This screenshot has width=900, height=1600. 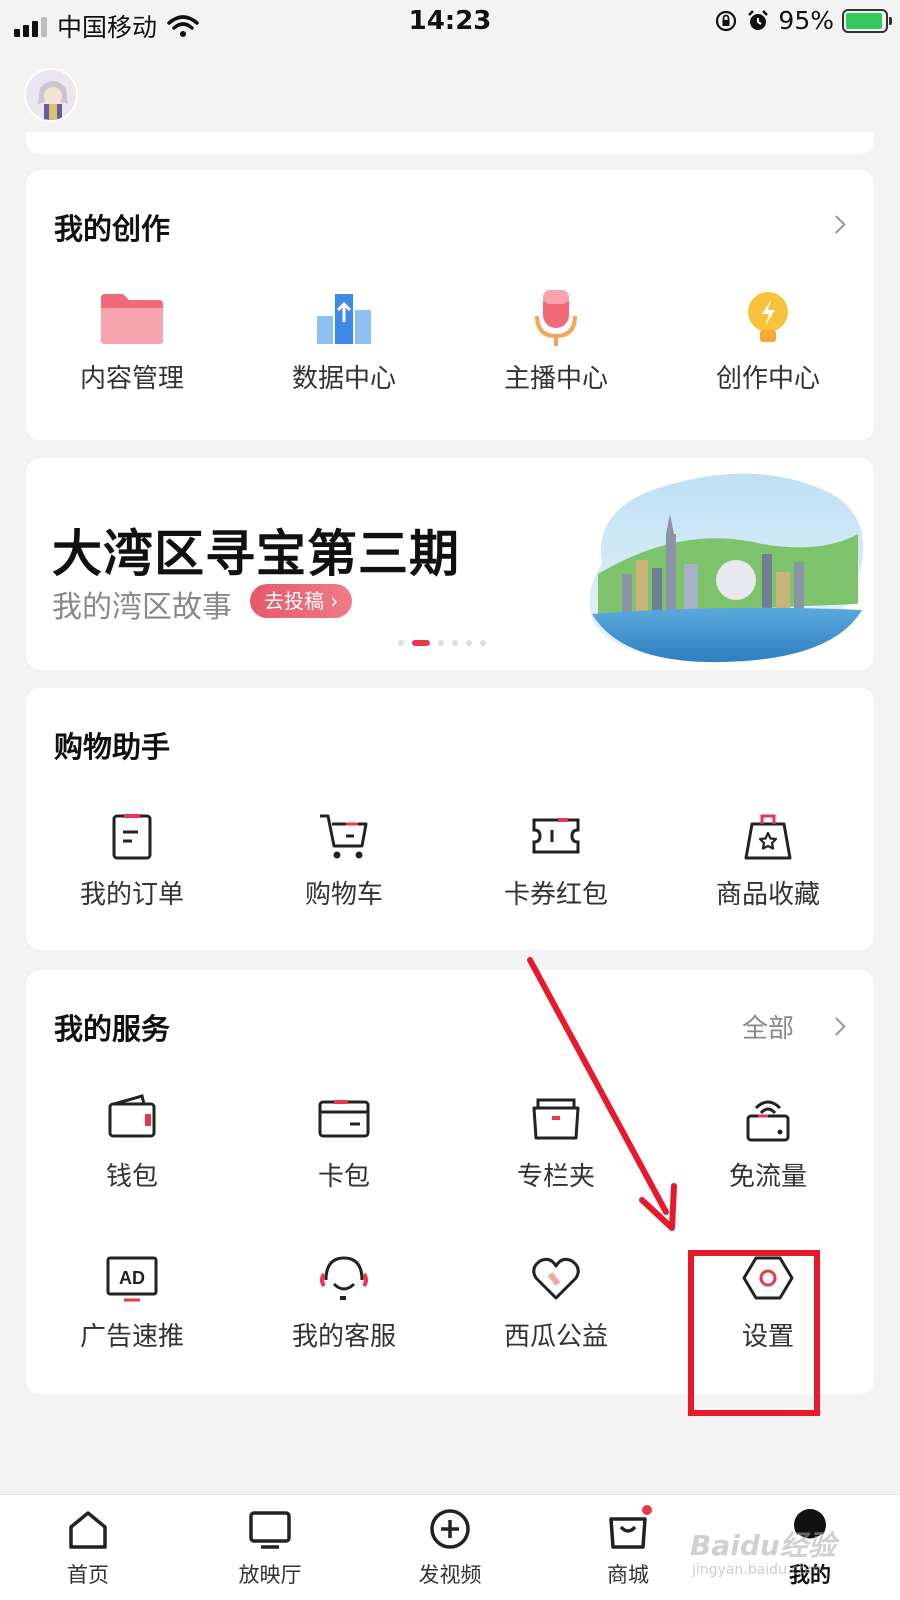 What do you see at coordinates (270, 1530) in the screenshot?
I see `tv-icon` at bounding box center [270, 1530].